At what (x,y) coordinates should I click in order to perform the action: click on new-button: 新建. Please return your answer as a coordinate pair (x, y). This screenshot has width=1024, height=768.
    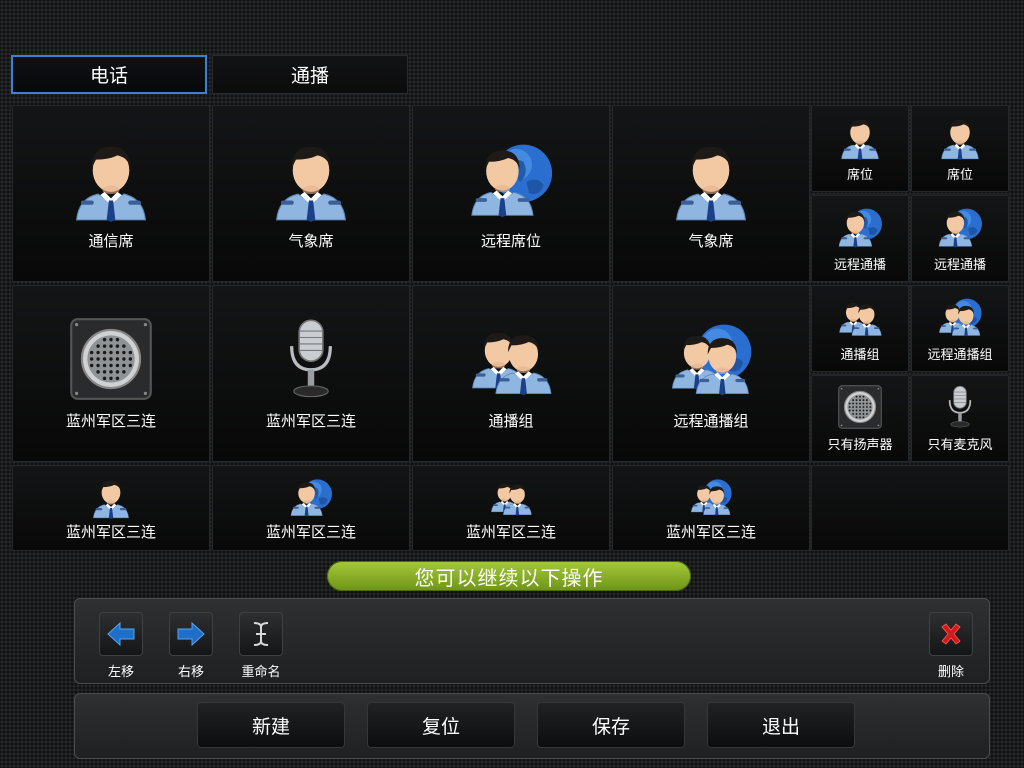
    Looking at the image, I should click on (271, 725).